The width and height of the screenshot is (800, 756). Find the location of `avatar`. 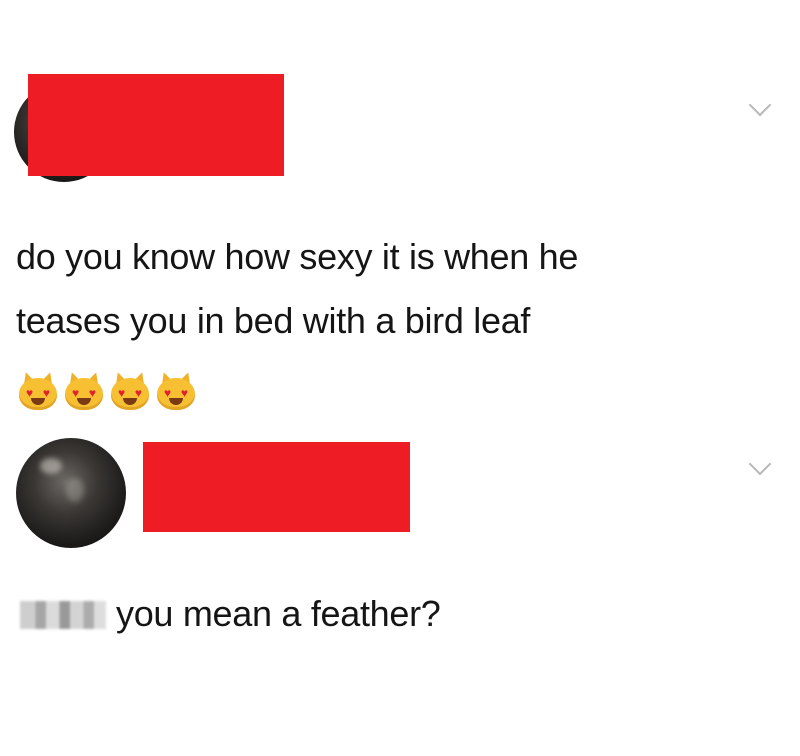

avatar is located at coordinates (71, 493).